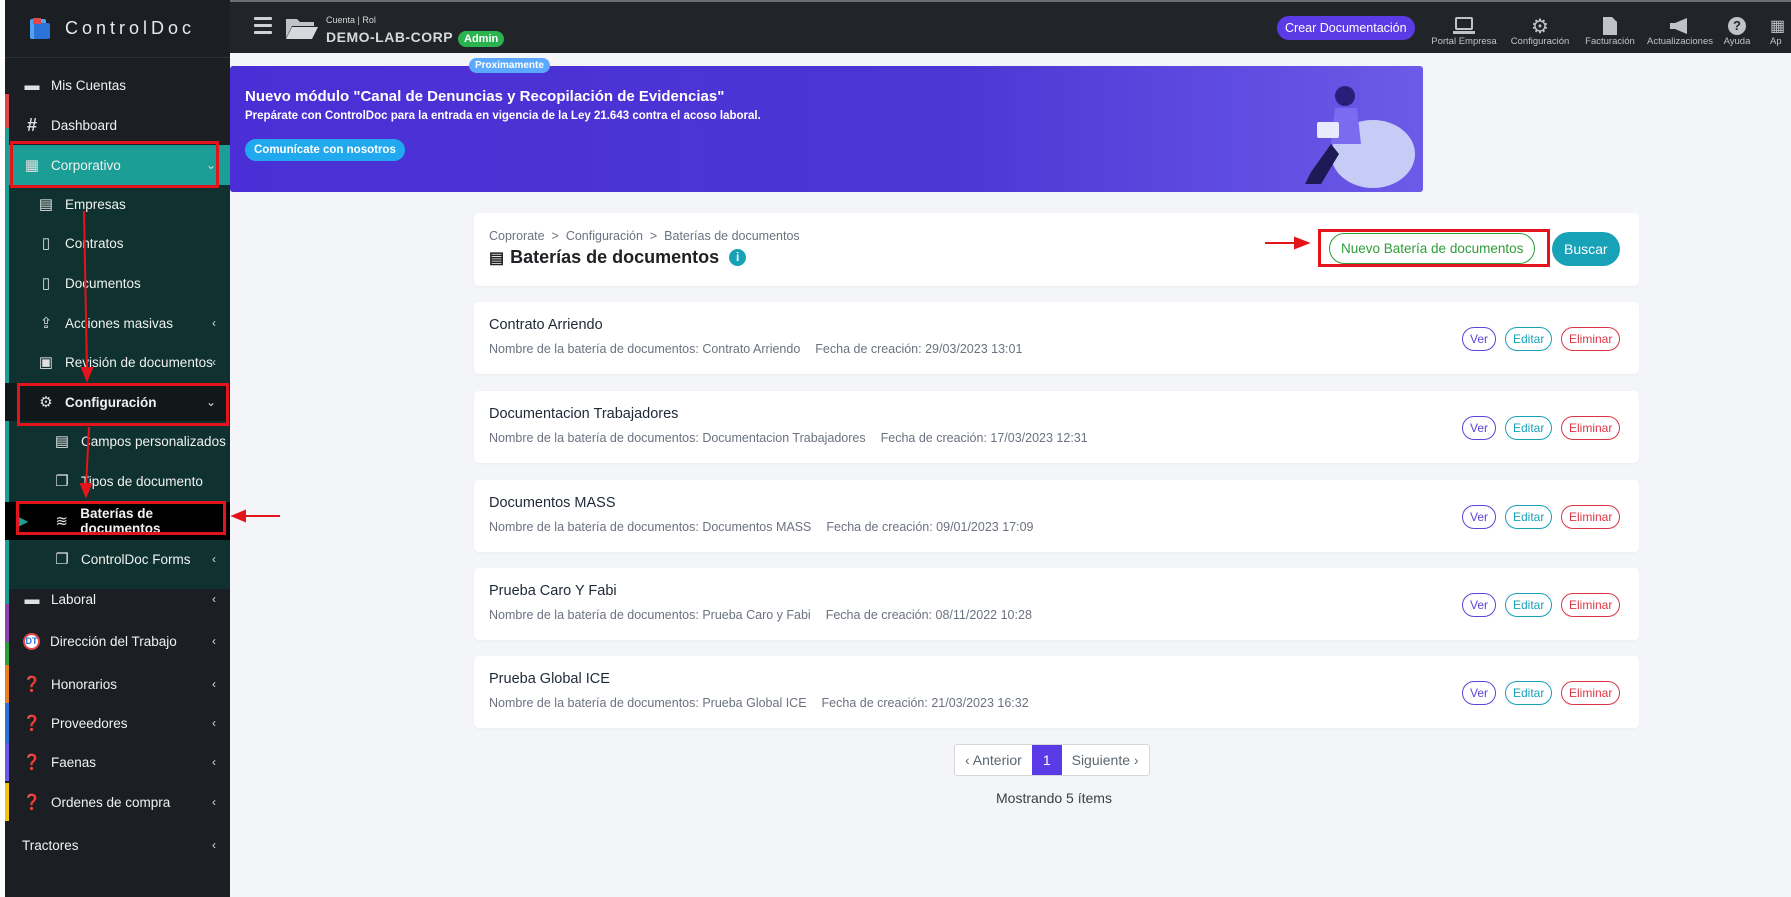  Describe the element at coordinates (509, 65) in the screenshot. I see `coming-soon-badge: Proximamente` at that location.